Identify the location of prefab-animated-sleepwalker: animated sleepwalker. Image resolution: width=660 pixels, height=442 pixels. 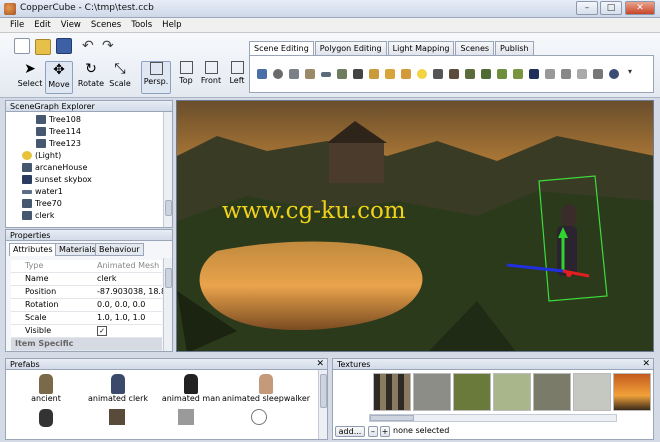
(266, 388).